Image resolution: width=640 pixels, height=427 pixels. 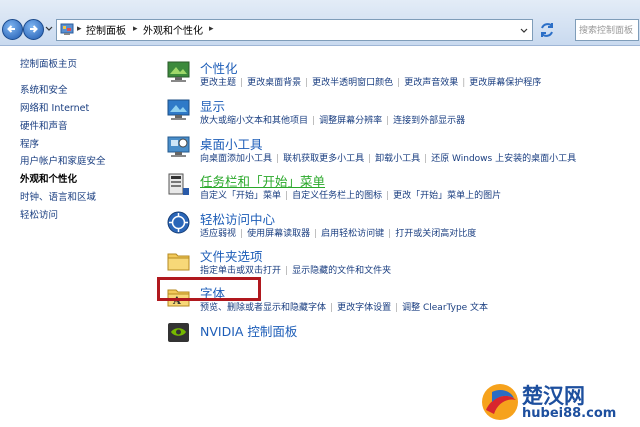 I want to click on display-icon, so click(x=178, y=109).